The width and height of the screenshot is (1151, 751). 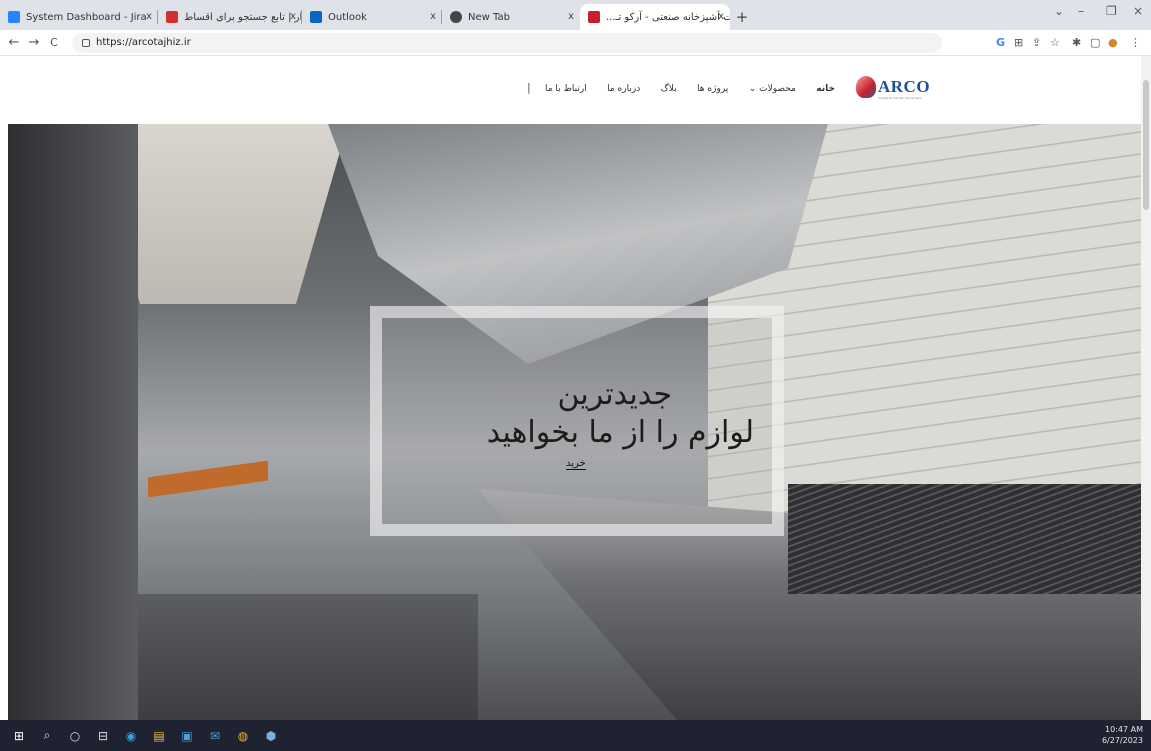 I want to click on clock-date: 6/27/2023, so click(x=1122, y=740).